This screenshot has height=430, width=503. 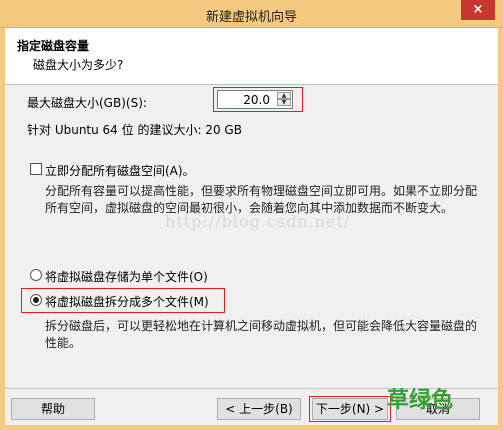 What do you see at coordinates (420, 400) in the screenshot?
I see `overlay-annotation: 草绿色` at bounding box center [420, 400].